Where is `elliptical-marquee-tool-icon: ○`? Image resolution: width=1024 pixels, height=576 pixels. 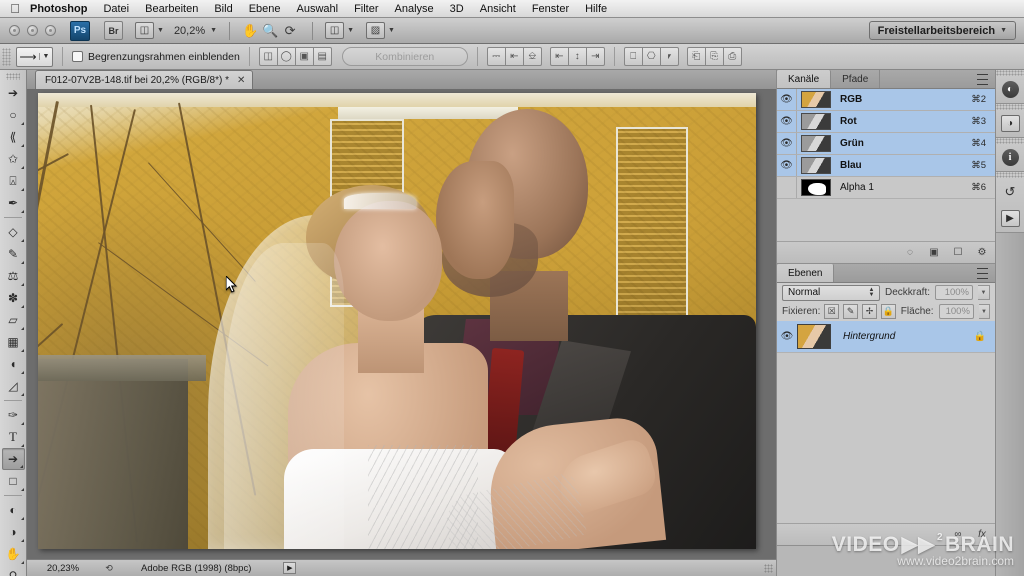 elliptical-marquee-tool-icon: ○ is located at coordinates (13, 115).